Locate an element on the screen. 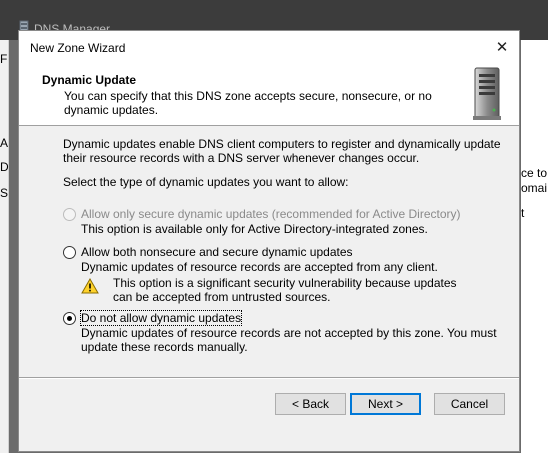  background-text-fragment: omai is located at coordinates (534, 188).